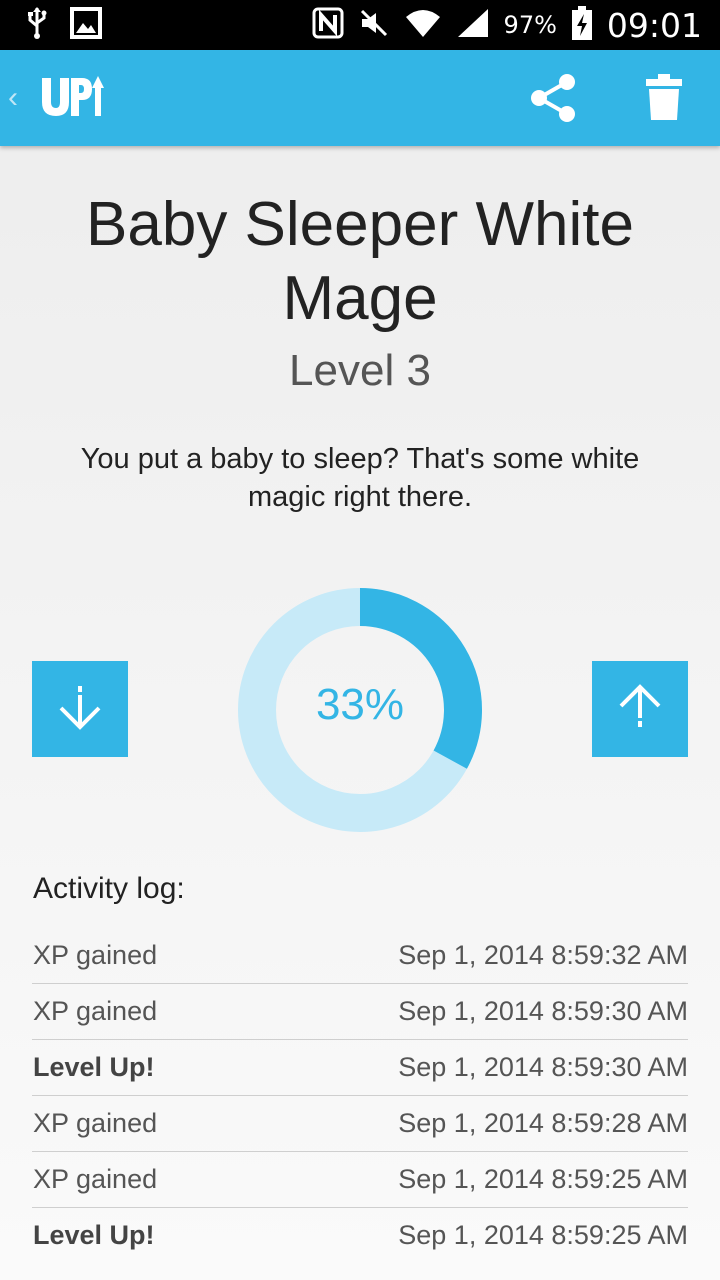 The image size is (720, 1280). Describe the element at coordinates (360, 370) in the screenshot. I see `skill-level: Level 3` at that location.